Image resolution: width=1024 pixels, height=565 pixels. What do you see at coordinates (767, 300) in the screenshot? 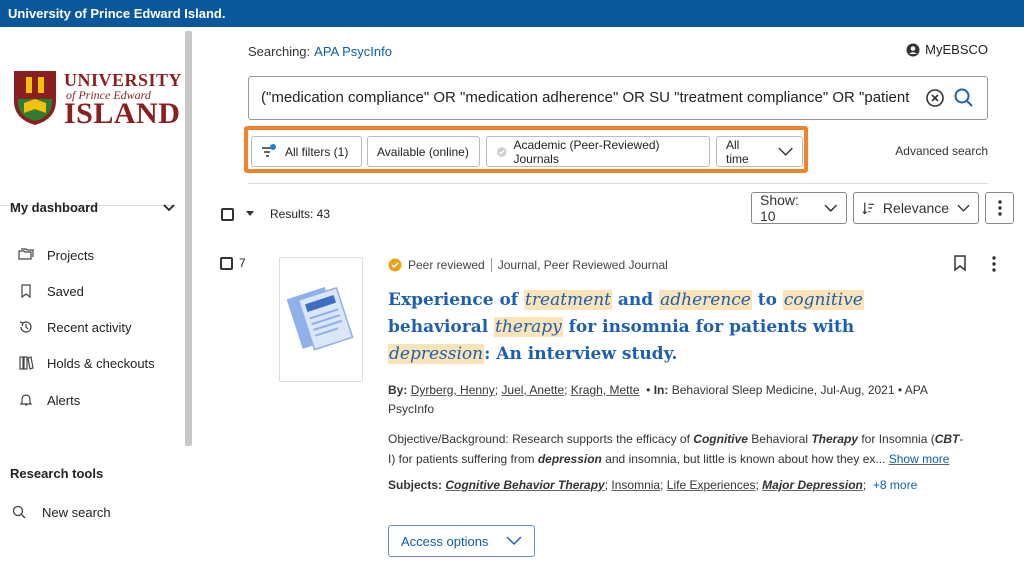
I see `title-text: to` at bounding box center [767, 300].